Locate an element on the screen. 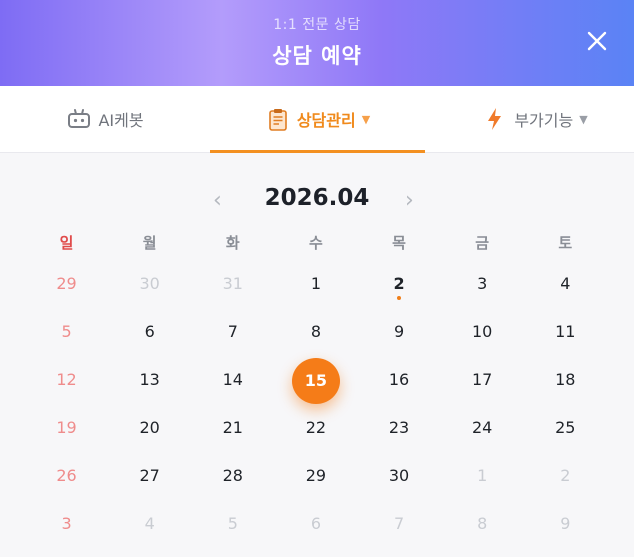 The height and width of the screenshot is (557, 634). calendar-day: 17 is located at coordinates (482, 380).